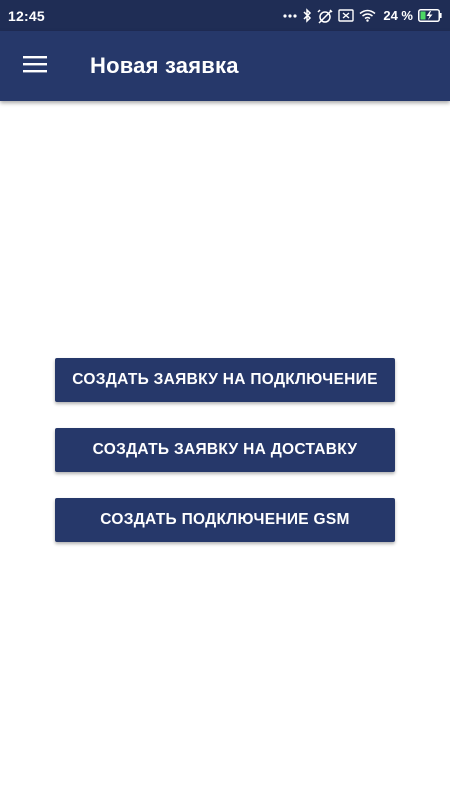 This screenshot has height=800, width=450. I want to click on create-delivery-request-button: СОЗДАТЬ ЗАЯВКУ НА ДОСТАВКУ, so click(225, 450).